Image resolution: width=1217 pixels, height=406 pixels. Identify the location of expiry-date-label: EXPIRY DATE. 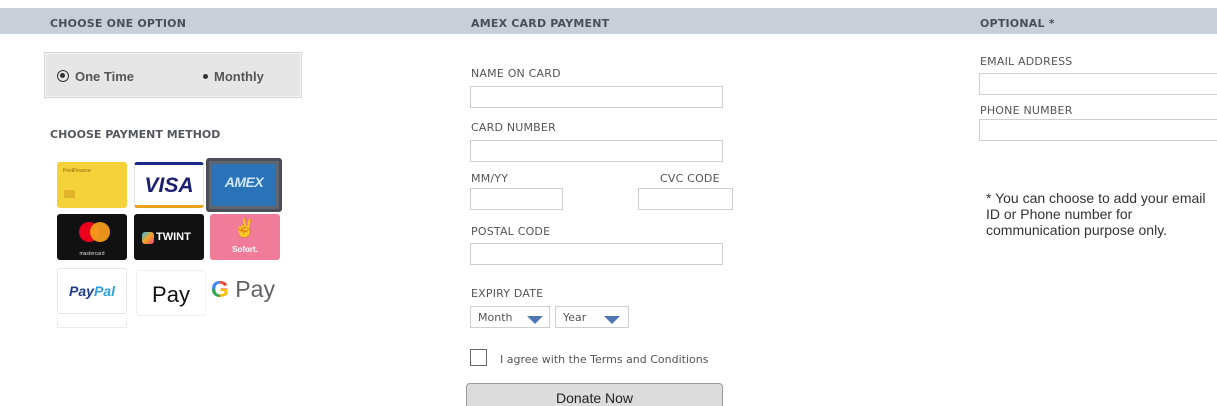
(507, 293).